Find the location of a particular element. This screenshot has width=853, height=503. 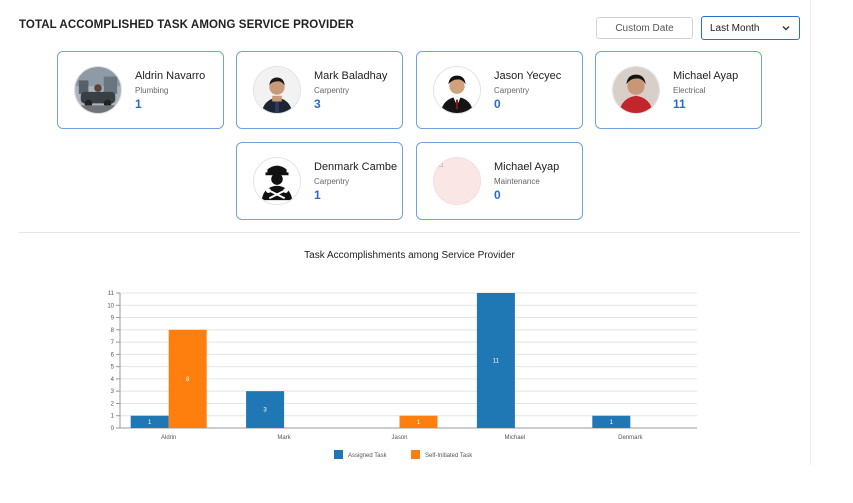

y-tick-label: 5 is located at coordinates (113, 368).